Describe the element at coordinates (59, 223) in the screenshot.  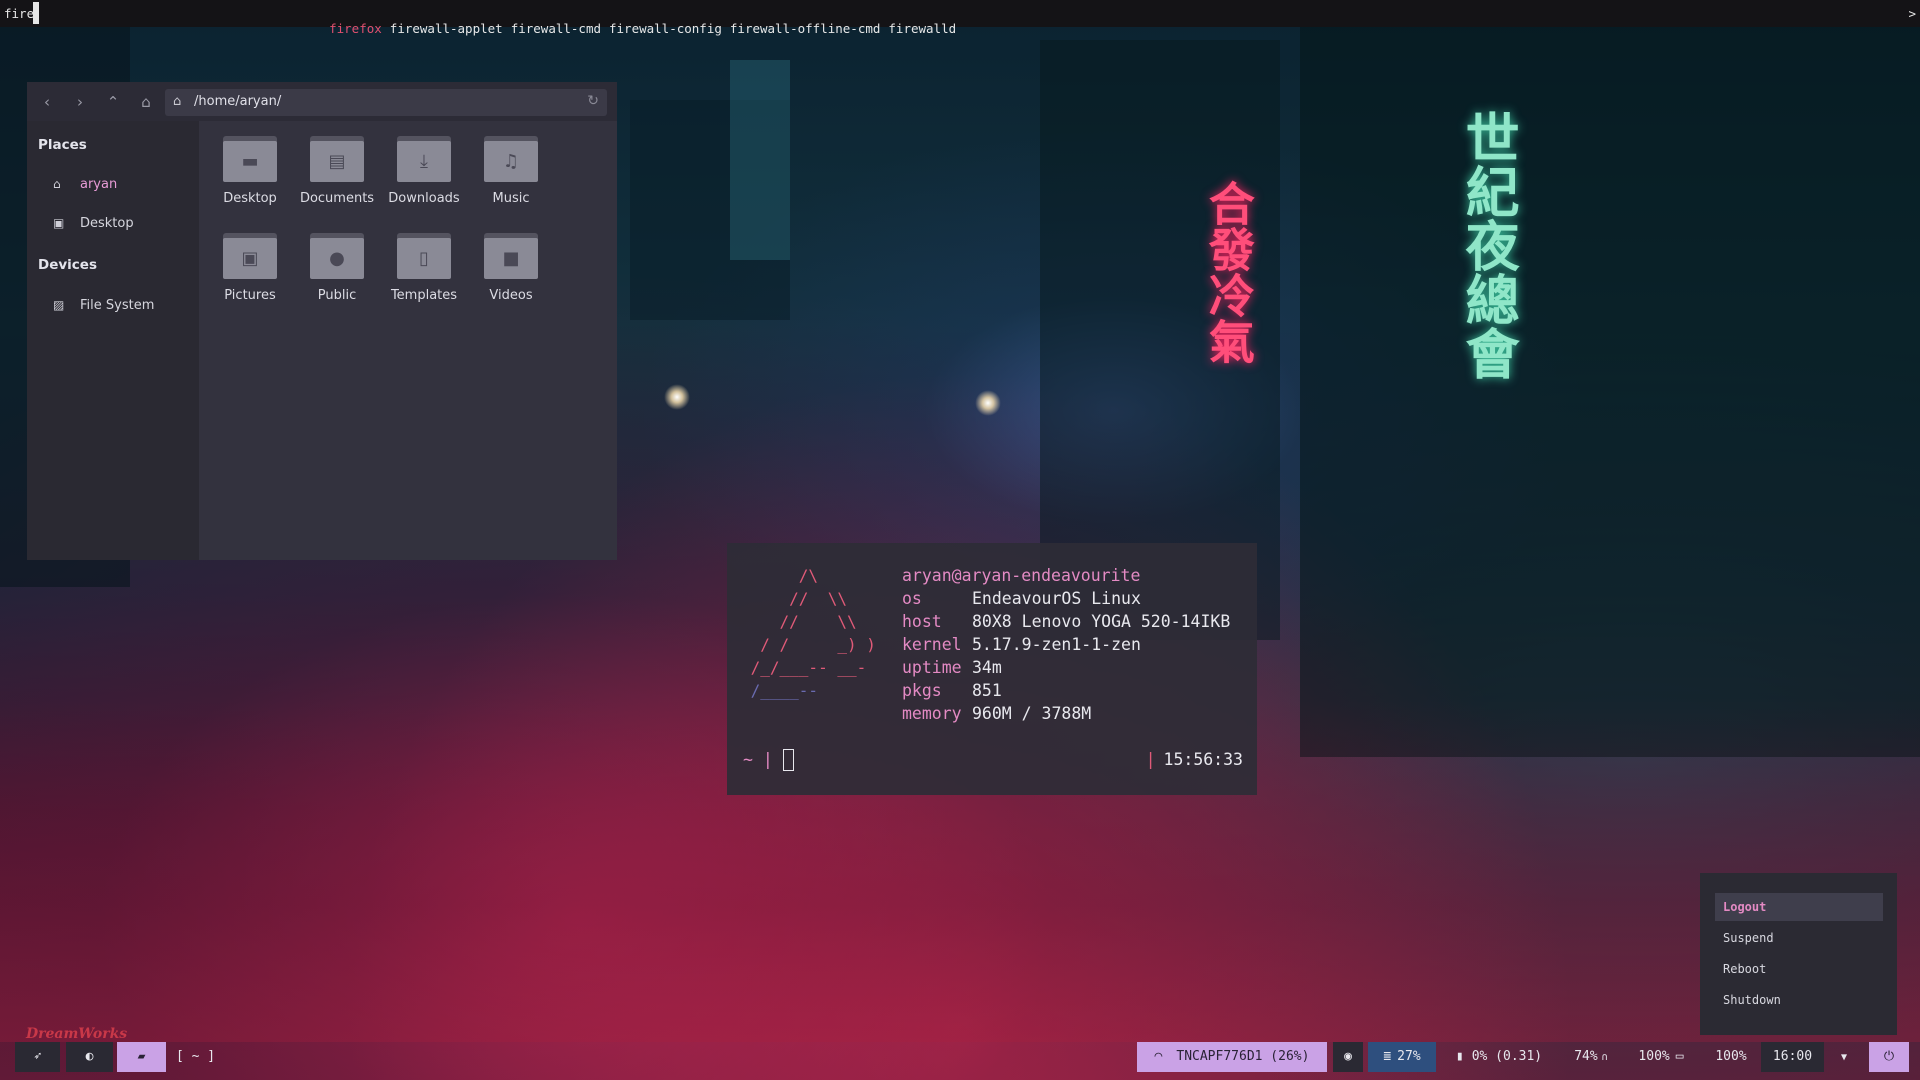
I see `desktop-icon: ▣` at that location.